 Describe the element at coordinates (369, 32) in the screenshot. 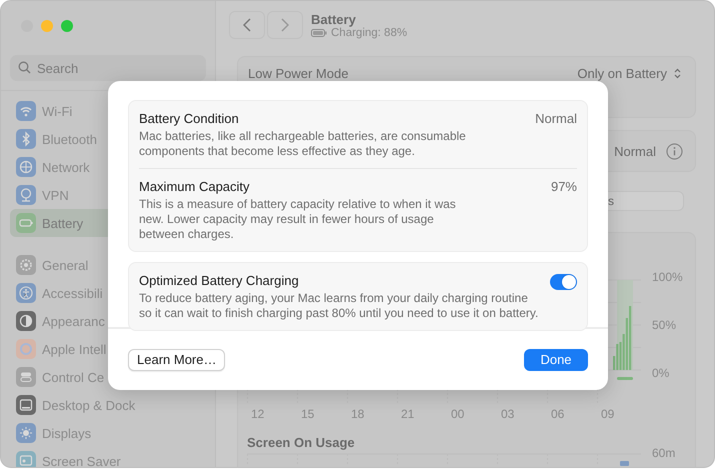

I see `charging-status: Charging: 88%` at that location.